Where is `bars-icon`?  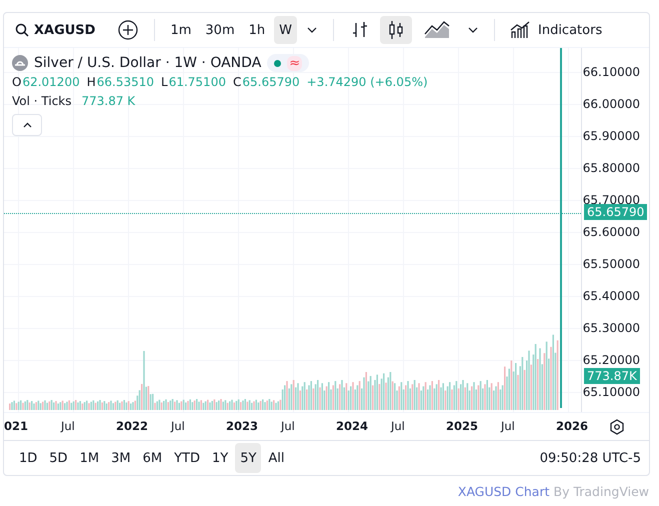
bars-icon is located at coordinates (360, 30).